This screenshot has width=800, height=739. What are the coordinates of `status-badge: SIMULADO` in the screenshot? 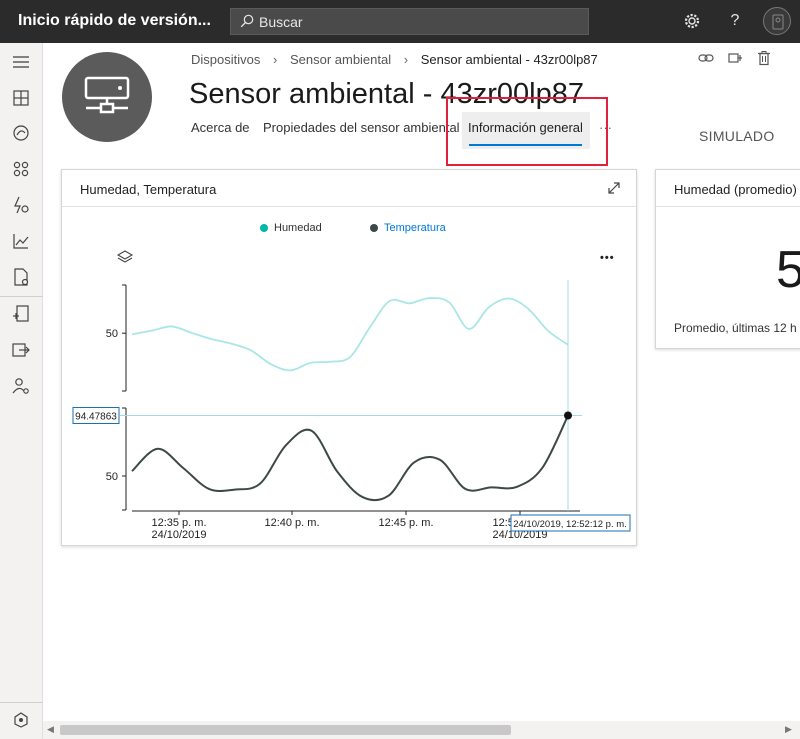 It's located at (737, 136).